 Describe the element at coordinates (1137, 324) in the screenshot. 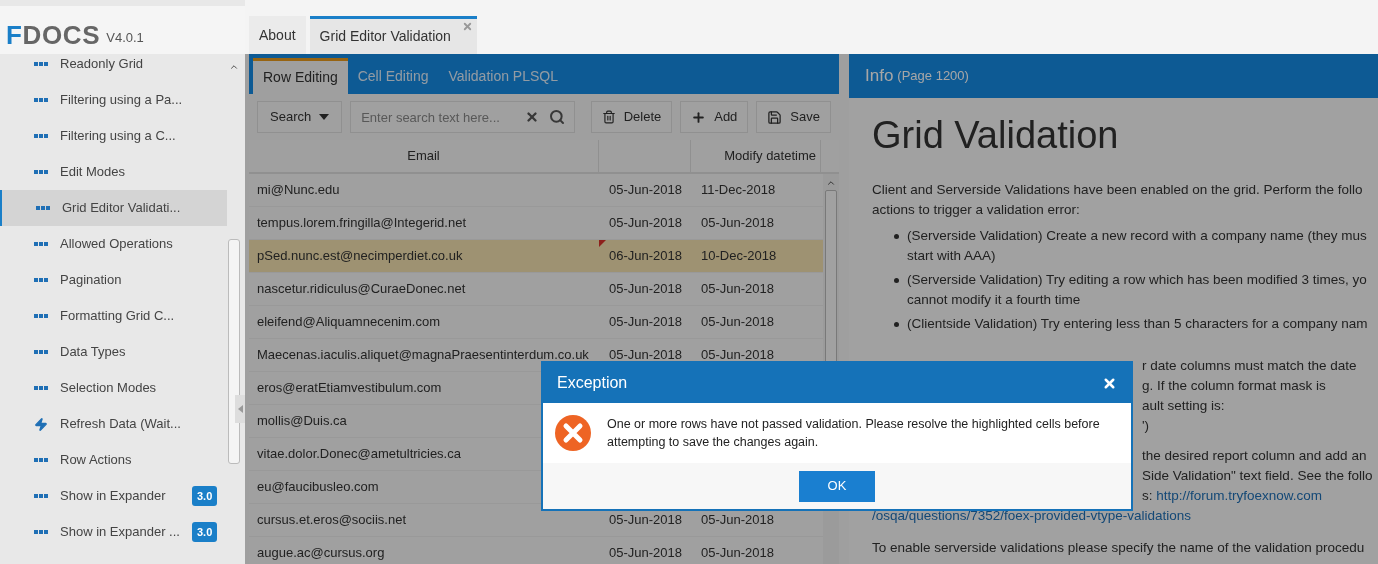

I see `bullet-text: (Clientside Validation) Try entering less than 5 characters for a company nam` at that location.